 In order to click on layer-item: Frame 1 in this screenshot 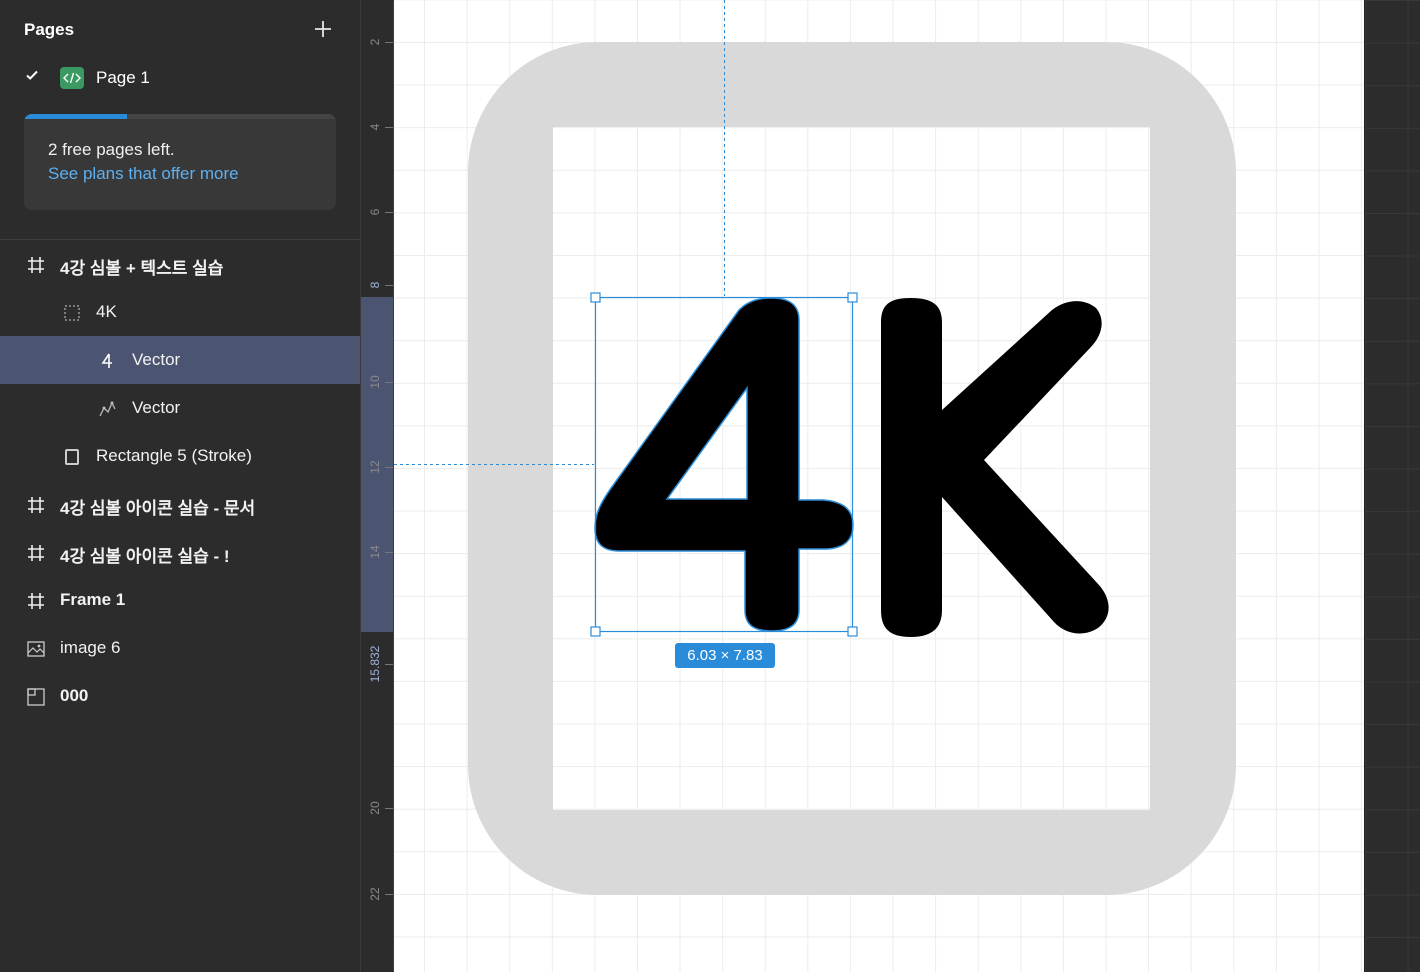, I will do `click(180, 600)`.